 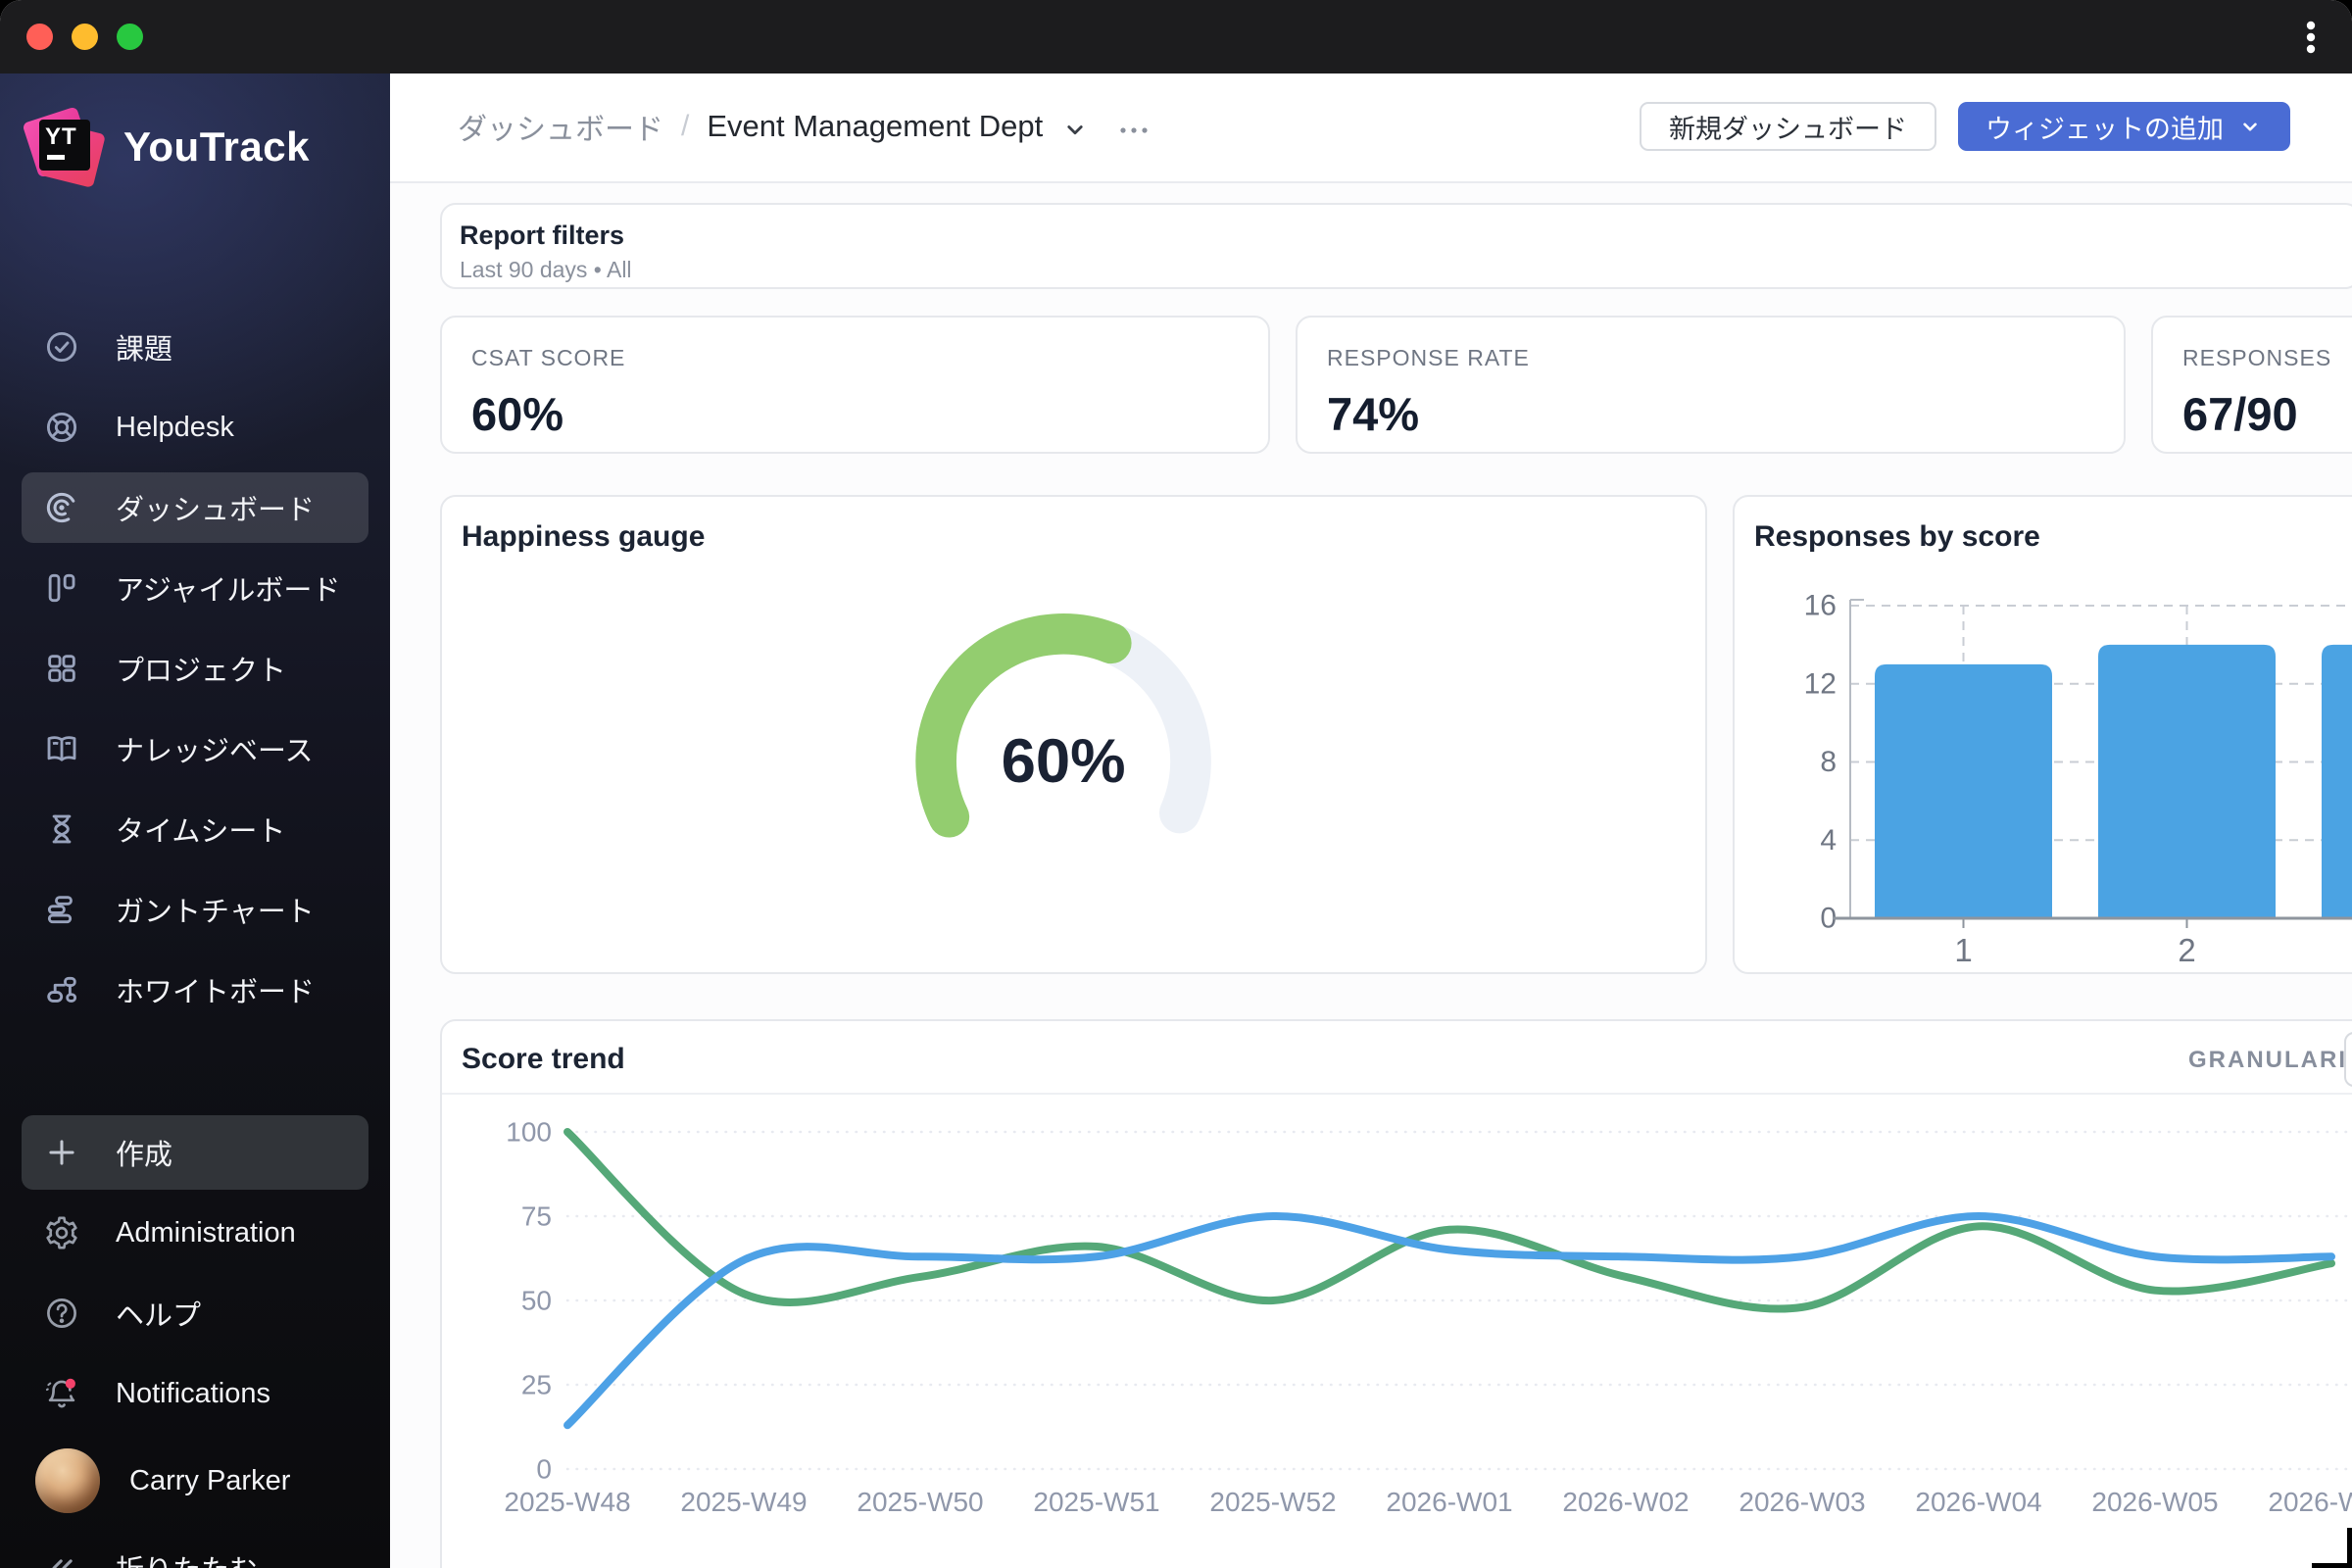 I want to click on sidebar-item-user-profile: Carry Parker, so click(x=195, y=1481).